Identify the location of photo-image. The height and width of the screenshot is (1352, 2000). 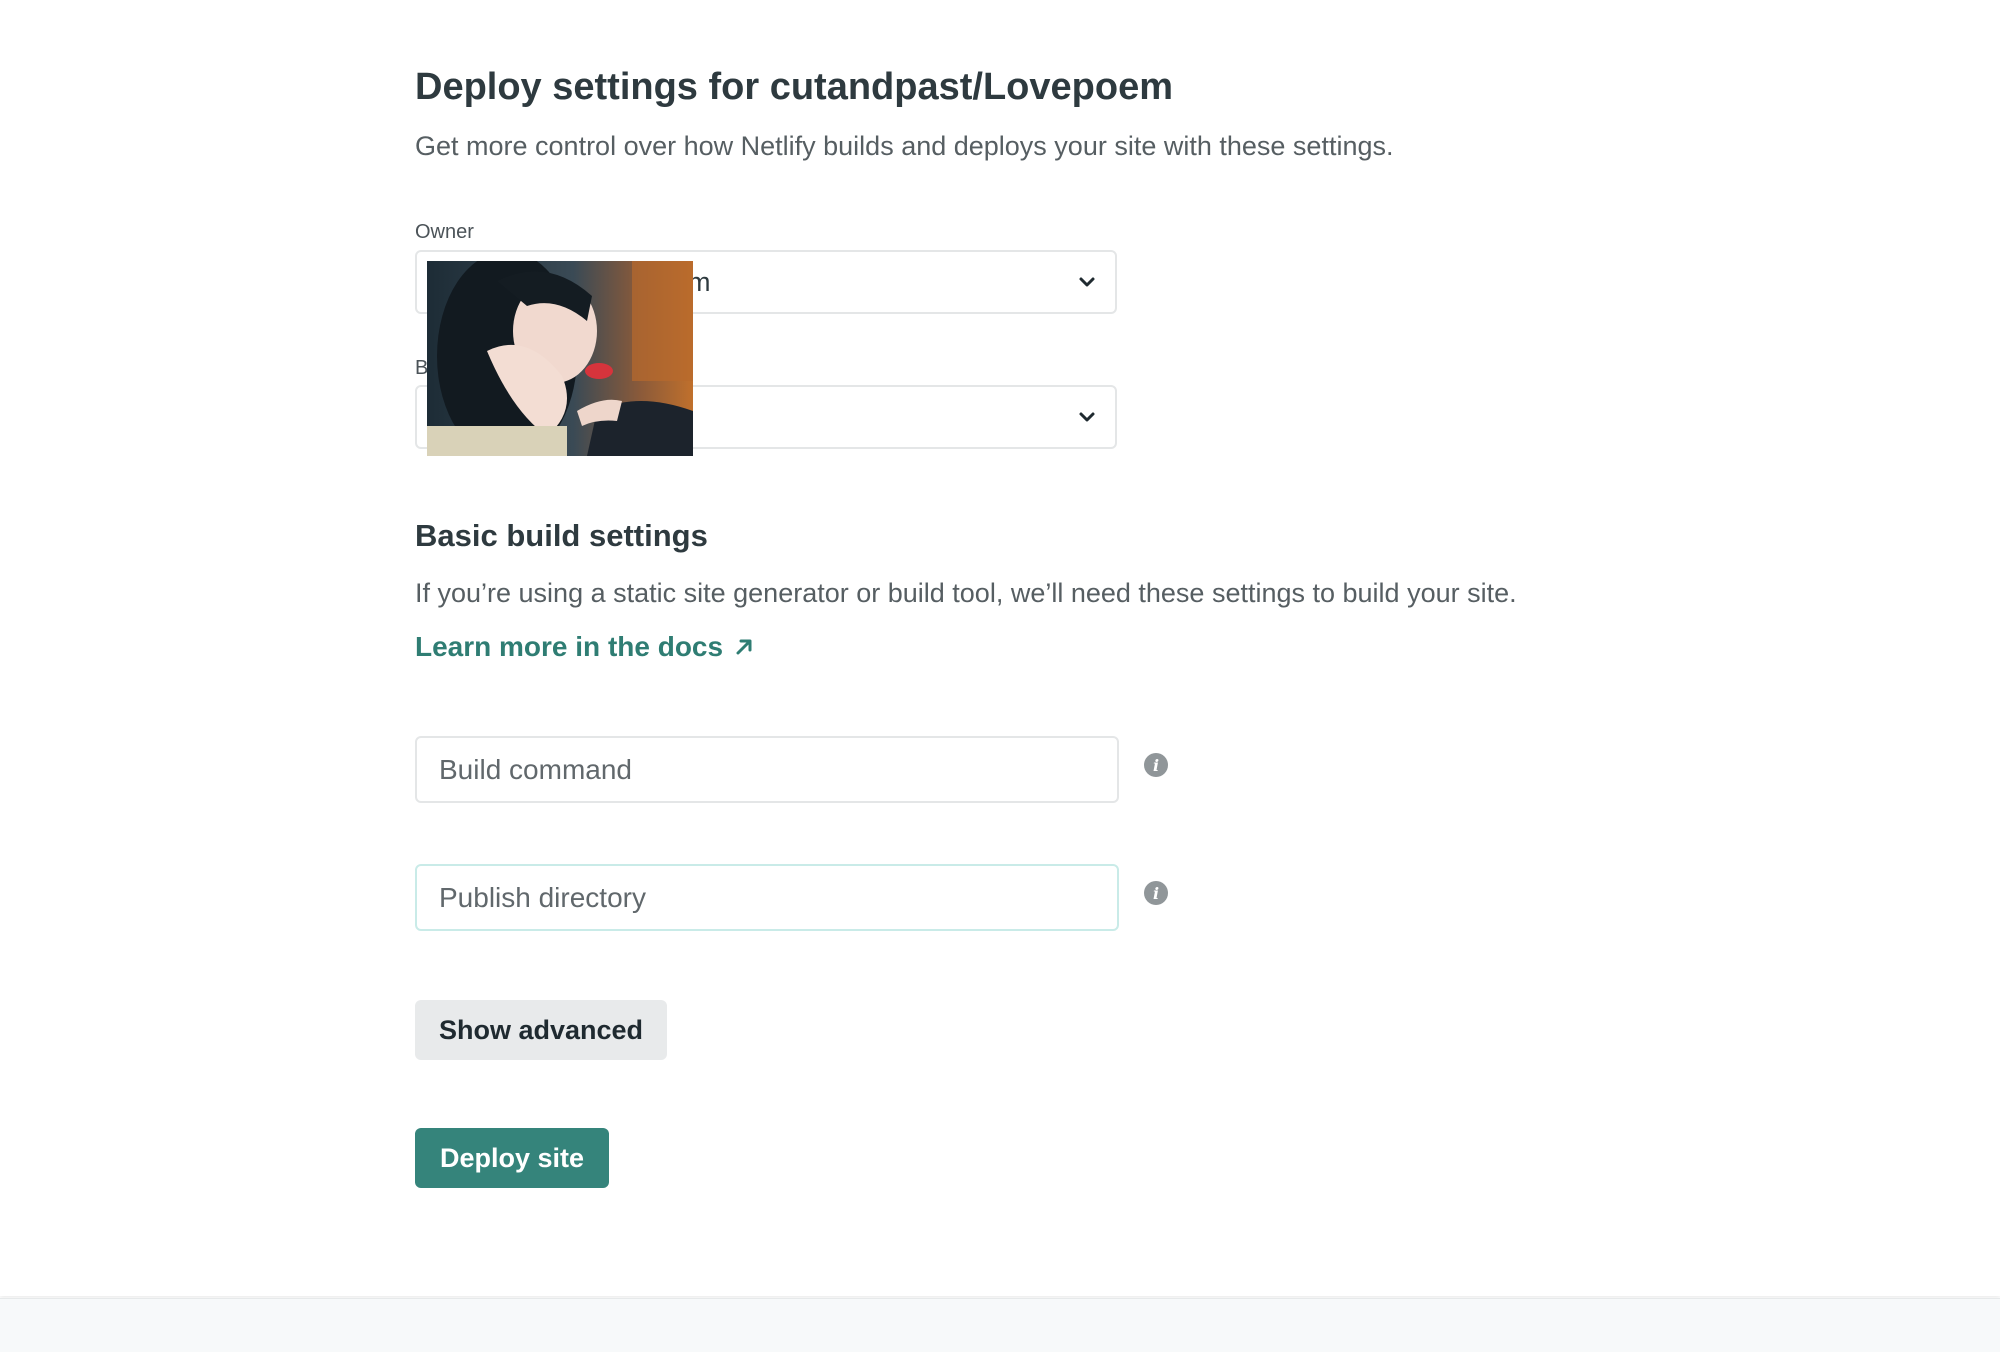
(560, 358).